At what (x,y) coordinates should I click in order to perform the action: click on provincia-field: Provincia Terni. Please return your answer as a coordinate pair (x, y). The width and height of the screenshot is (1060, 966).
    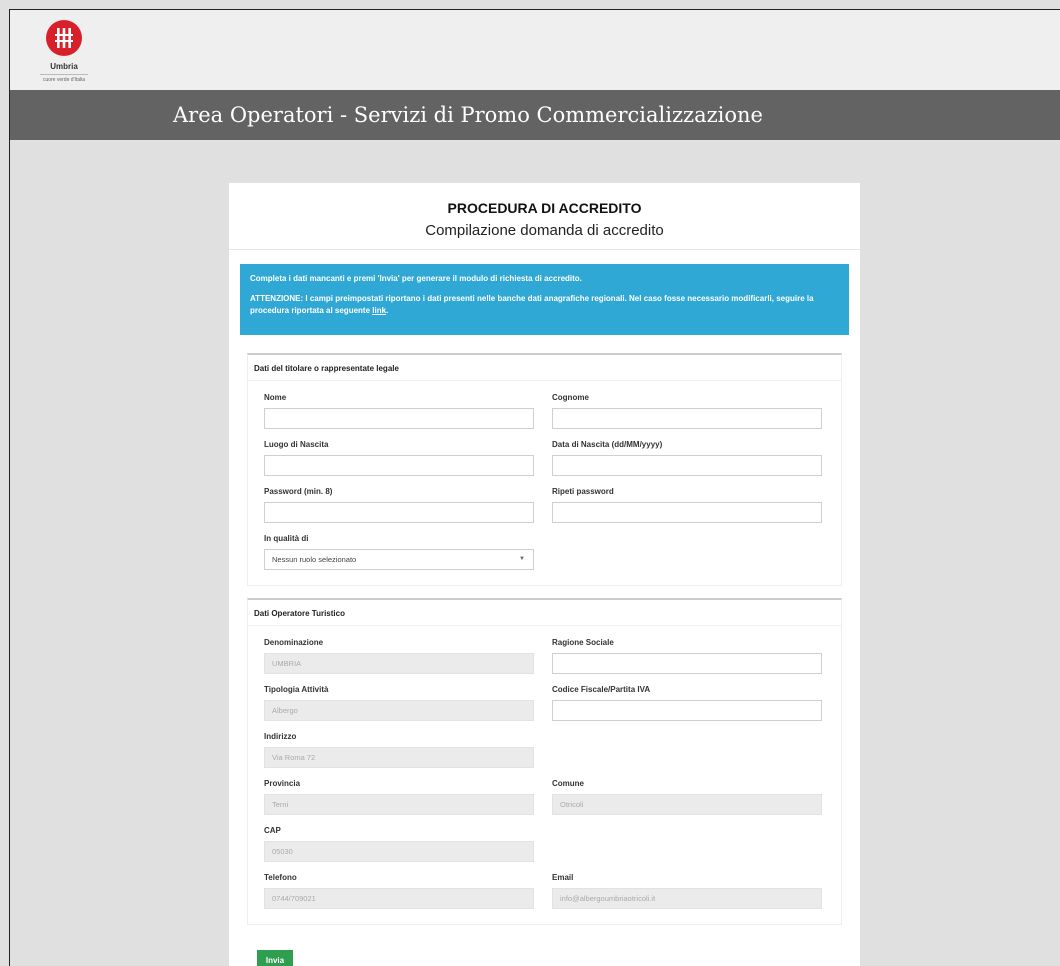
    Looking at the image, I should click on (399, 796).